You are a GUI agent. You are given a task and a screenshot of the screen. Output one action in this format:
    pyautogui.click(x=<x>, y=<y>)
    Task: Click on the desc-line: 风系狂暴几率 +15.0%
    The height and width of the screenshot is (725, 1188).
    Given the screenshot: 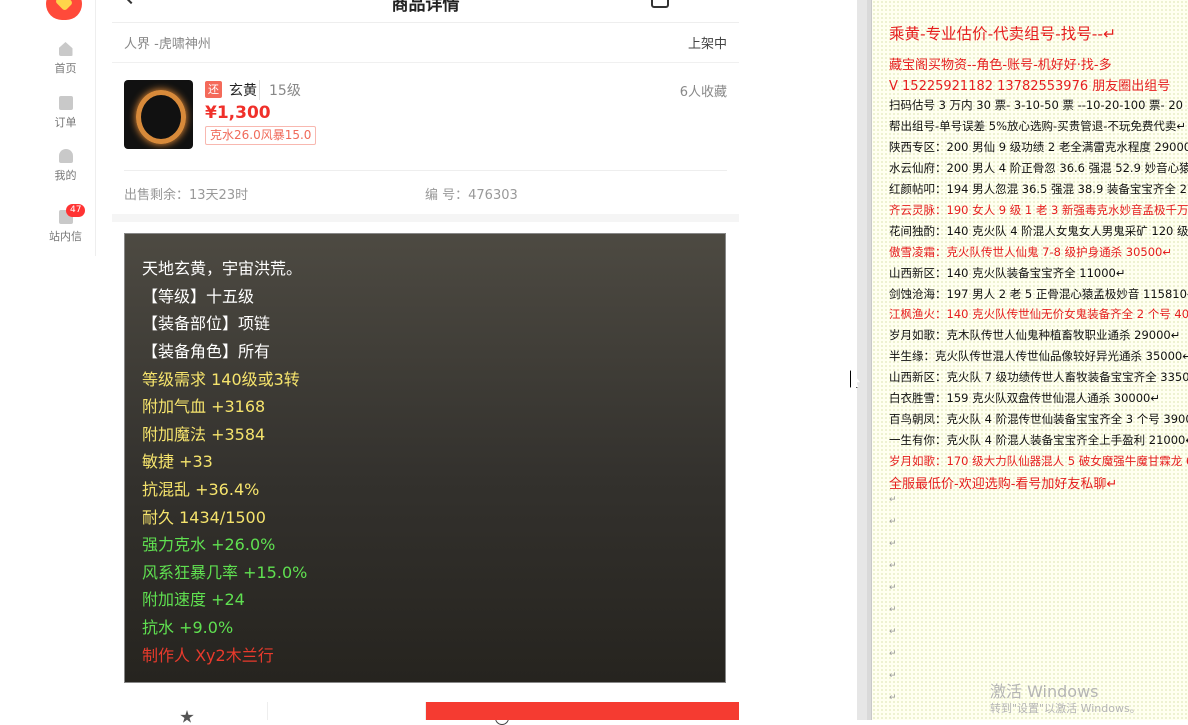 What is the action you would take?
    pyautogui.click(x=225, y=572)
    